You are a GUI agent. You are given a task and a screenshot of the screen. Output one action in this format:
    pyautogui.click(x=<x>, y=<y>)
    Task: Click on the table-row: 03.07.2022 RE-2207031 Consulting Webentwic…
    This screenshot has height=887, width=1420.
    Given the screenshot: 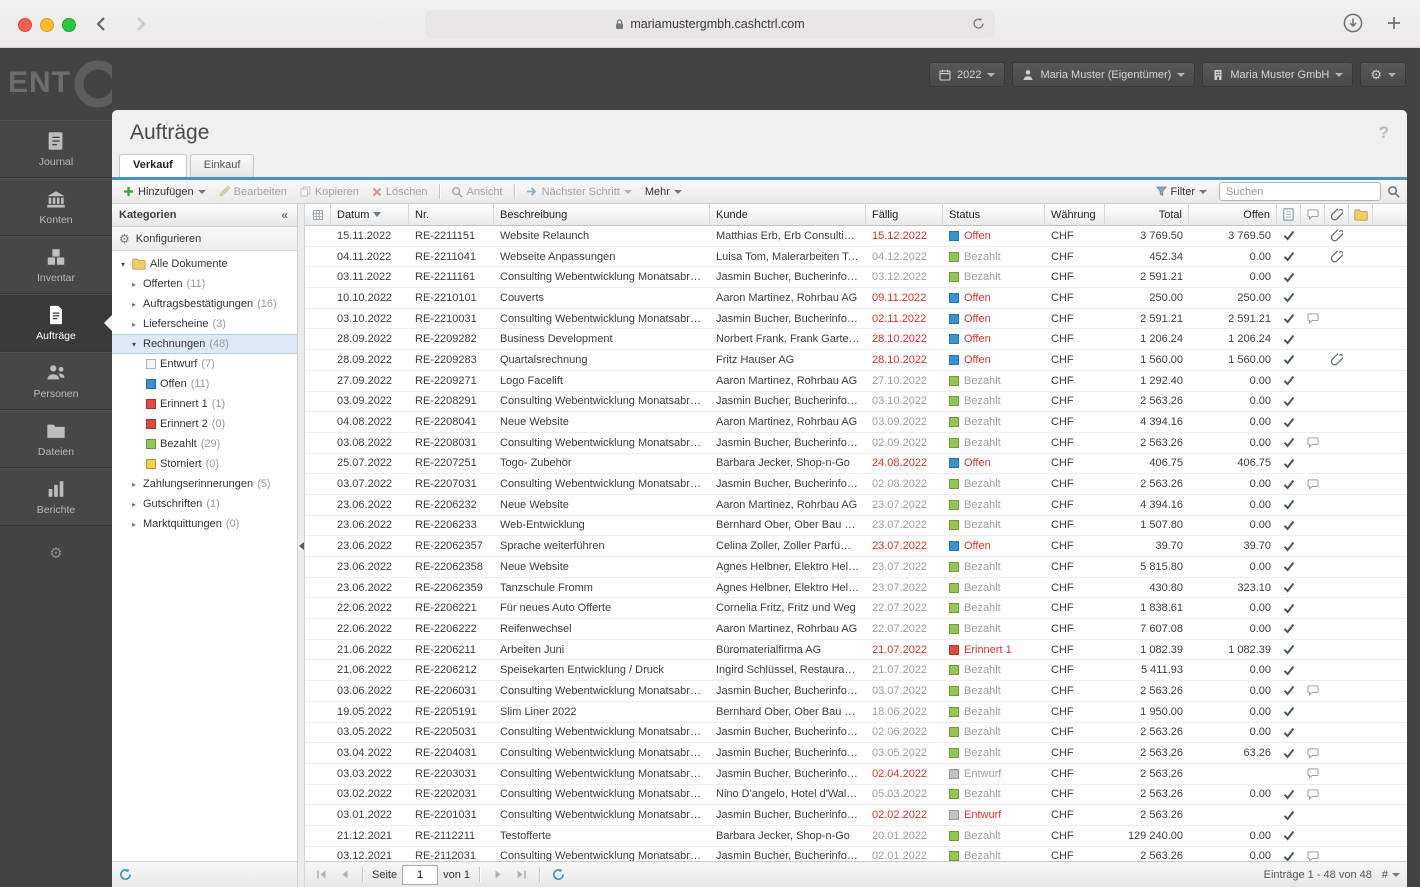 What is the action you would take?
    pyautogui.click(x=856, y=484)
    